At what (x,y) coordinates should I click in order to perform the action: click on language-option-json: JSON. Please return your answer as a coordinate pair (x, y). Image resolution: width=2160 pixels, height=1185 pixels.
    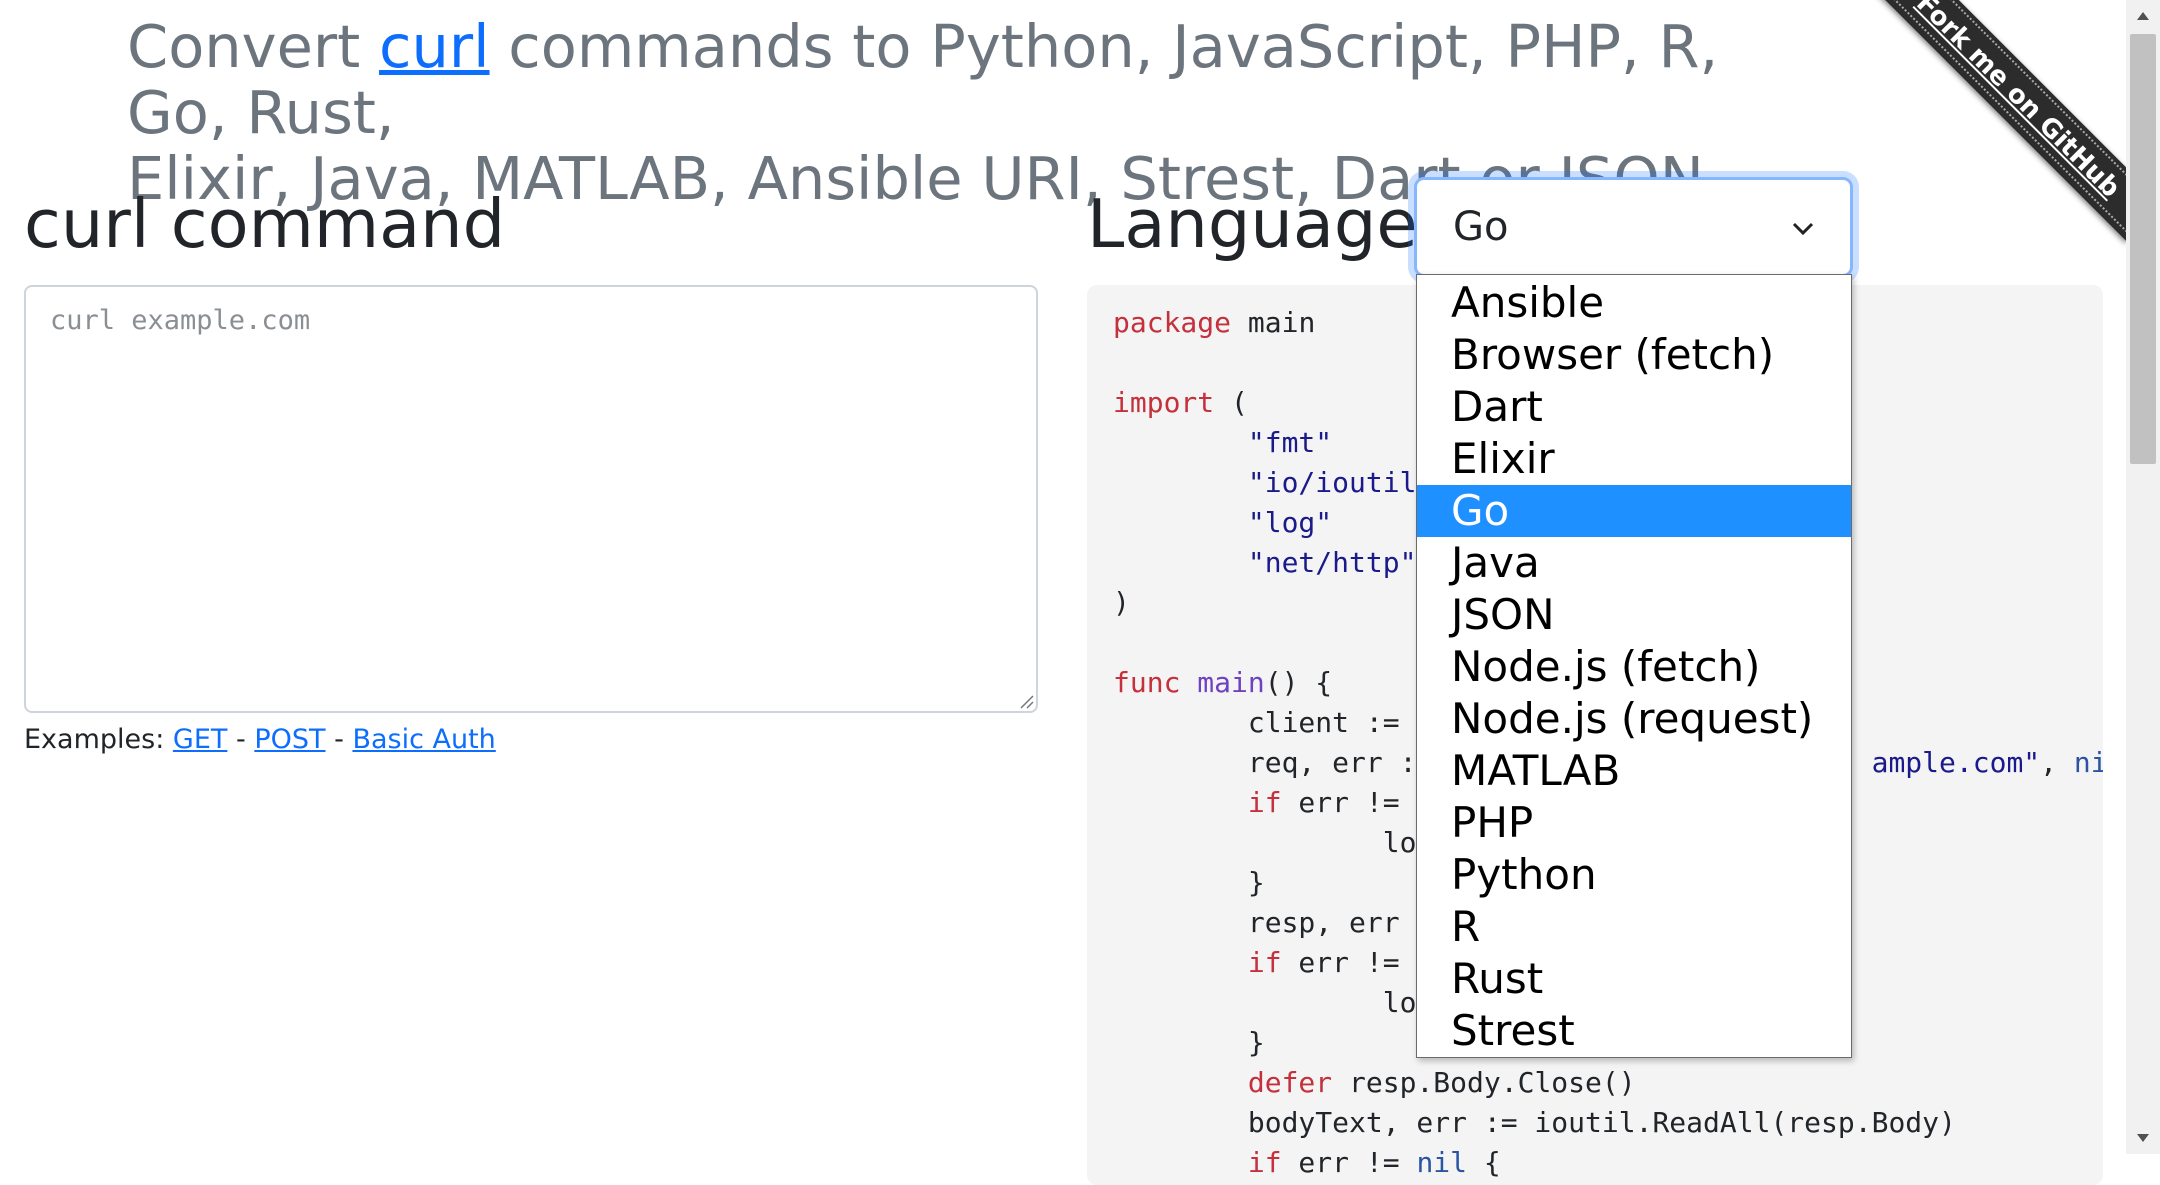
    Looking at the image, I should click on (1634, 615).